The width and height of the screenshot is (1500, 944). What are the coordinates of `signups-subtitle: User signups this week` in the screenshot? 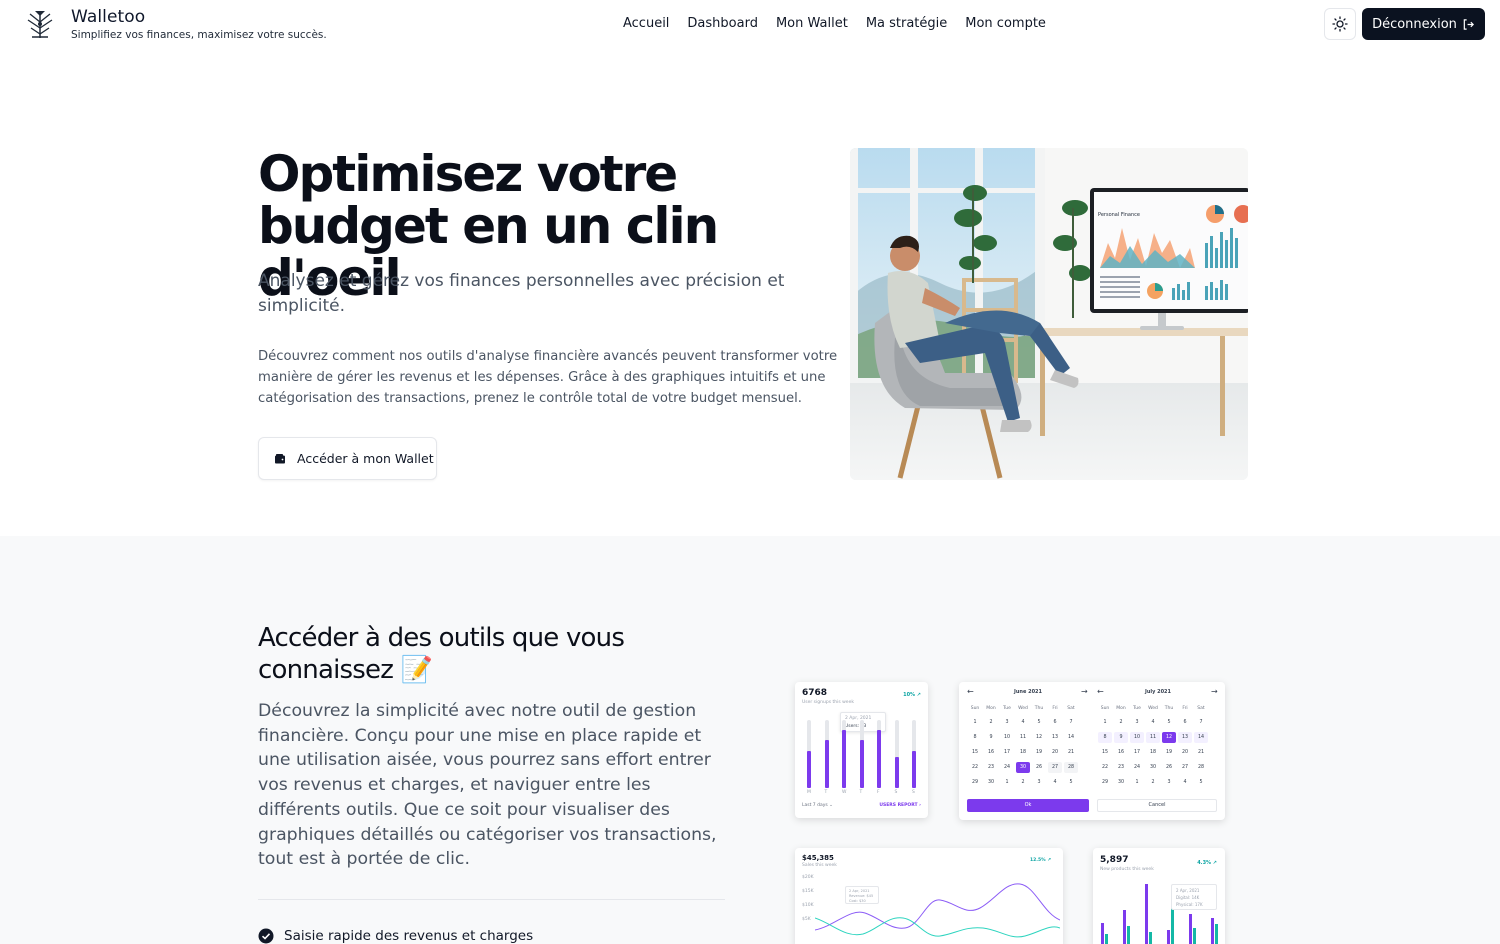 It's located at (828, 702).